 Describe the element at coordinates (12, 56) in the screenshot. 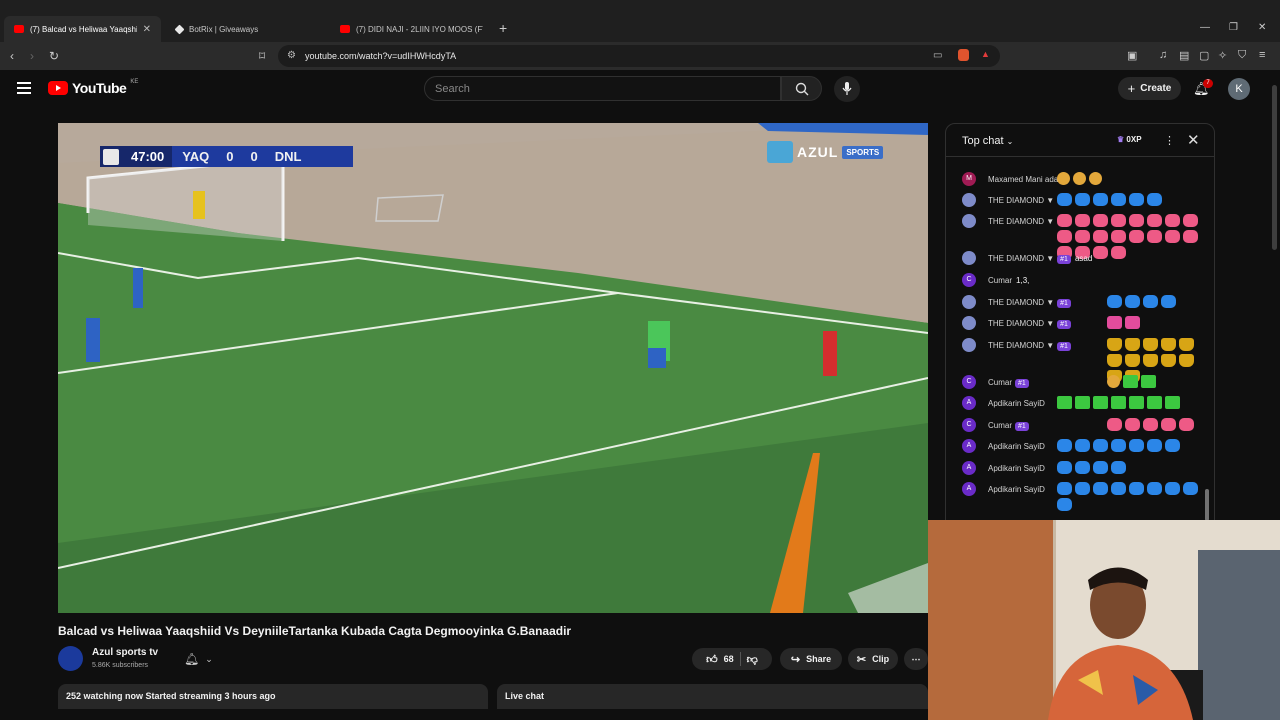

I see `back-icon: ‹` at that location.